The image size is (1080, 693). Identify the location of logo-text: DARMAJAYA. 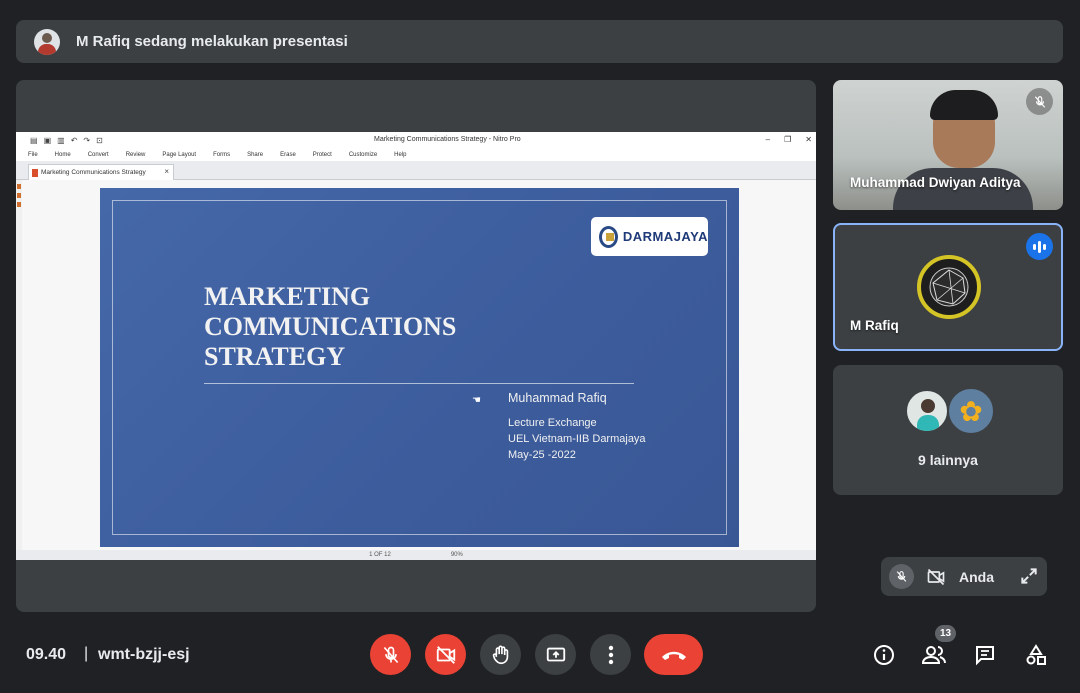
(665, 236).